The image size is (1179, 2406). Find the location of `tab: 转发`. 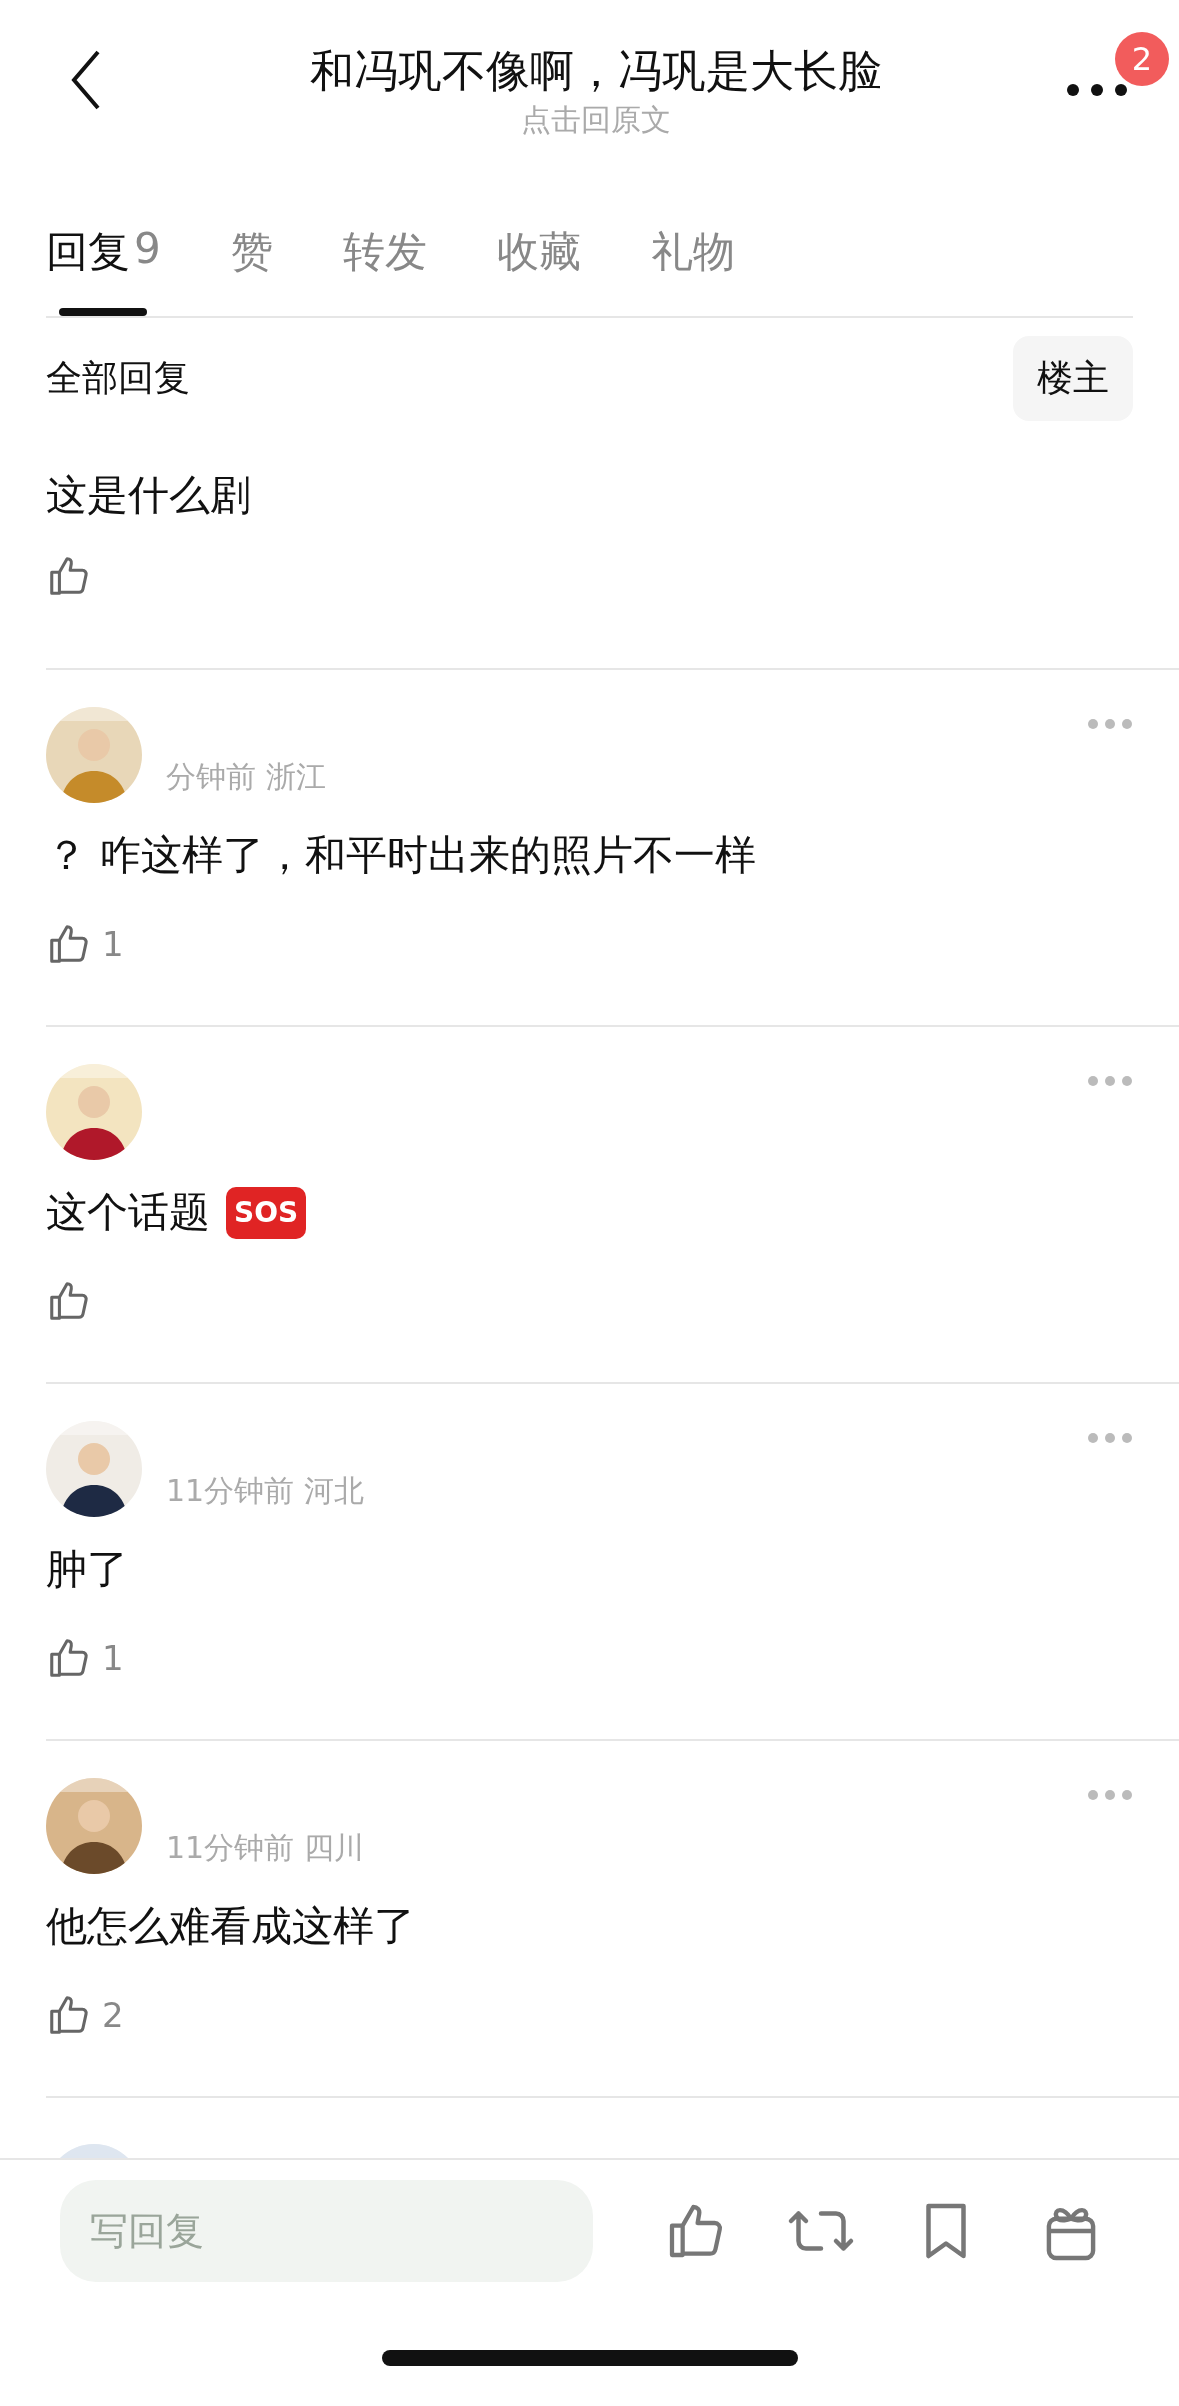

tab: 转发 is located at coordinates (384, 258).